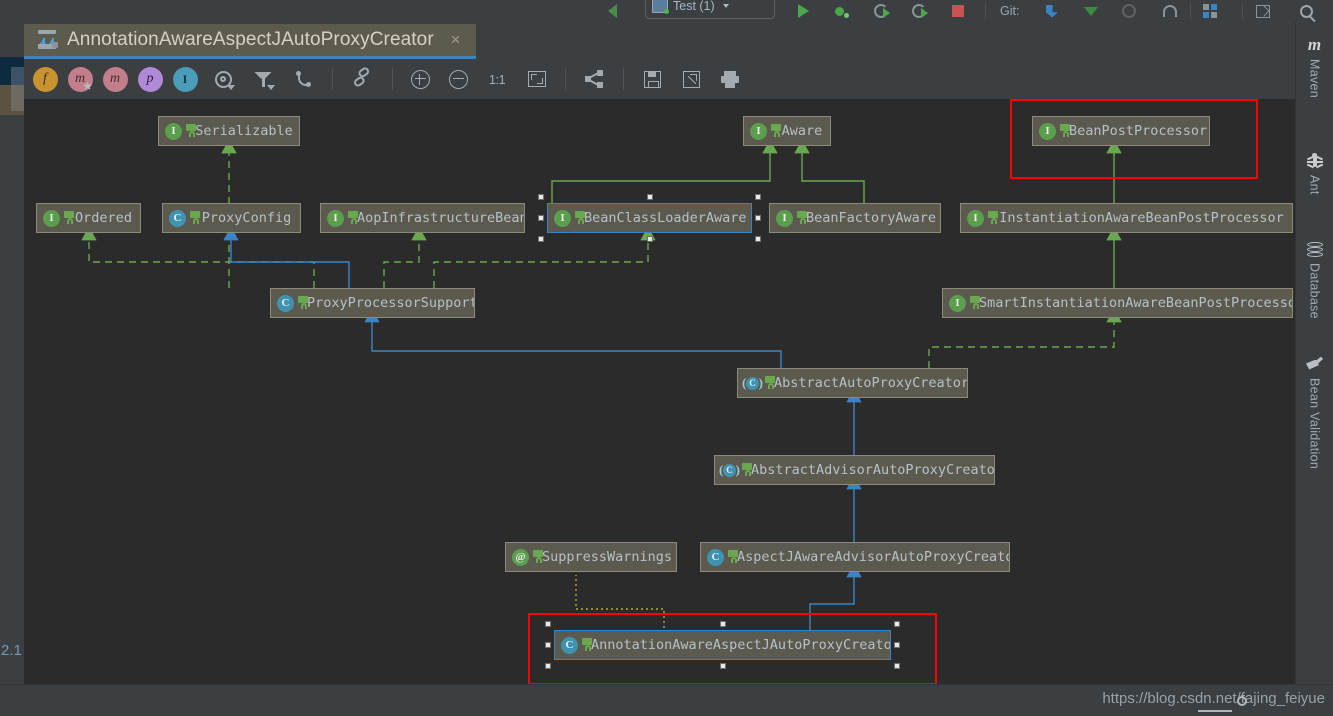 The width and height of the screenshot is (1333, 716). I want to click on ant-tool-window: Ant, so click(1314, 173).